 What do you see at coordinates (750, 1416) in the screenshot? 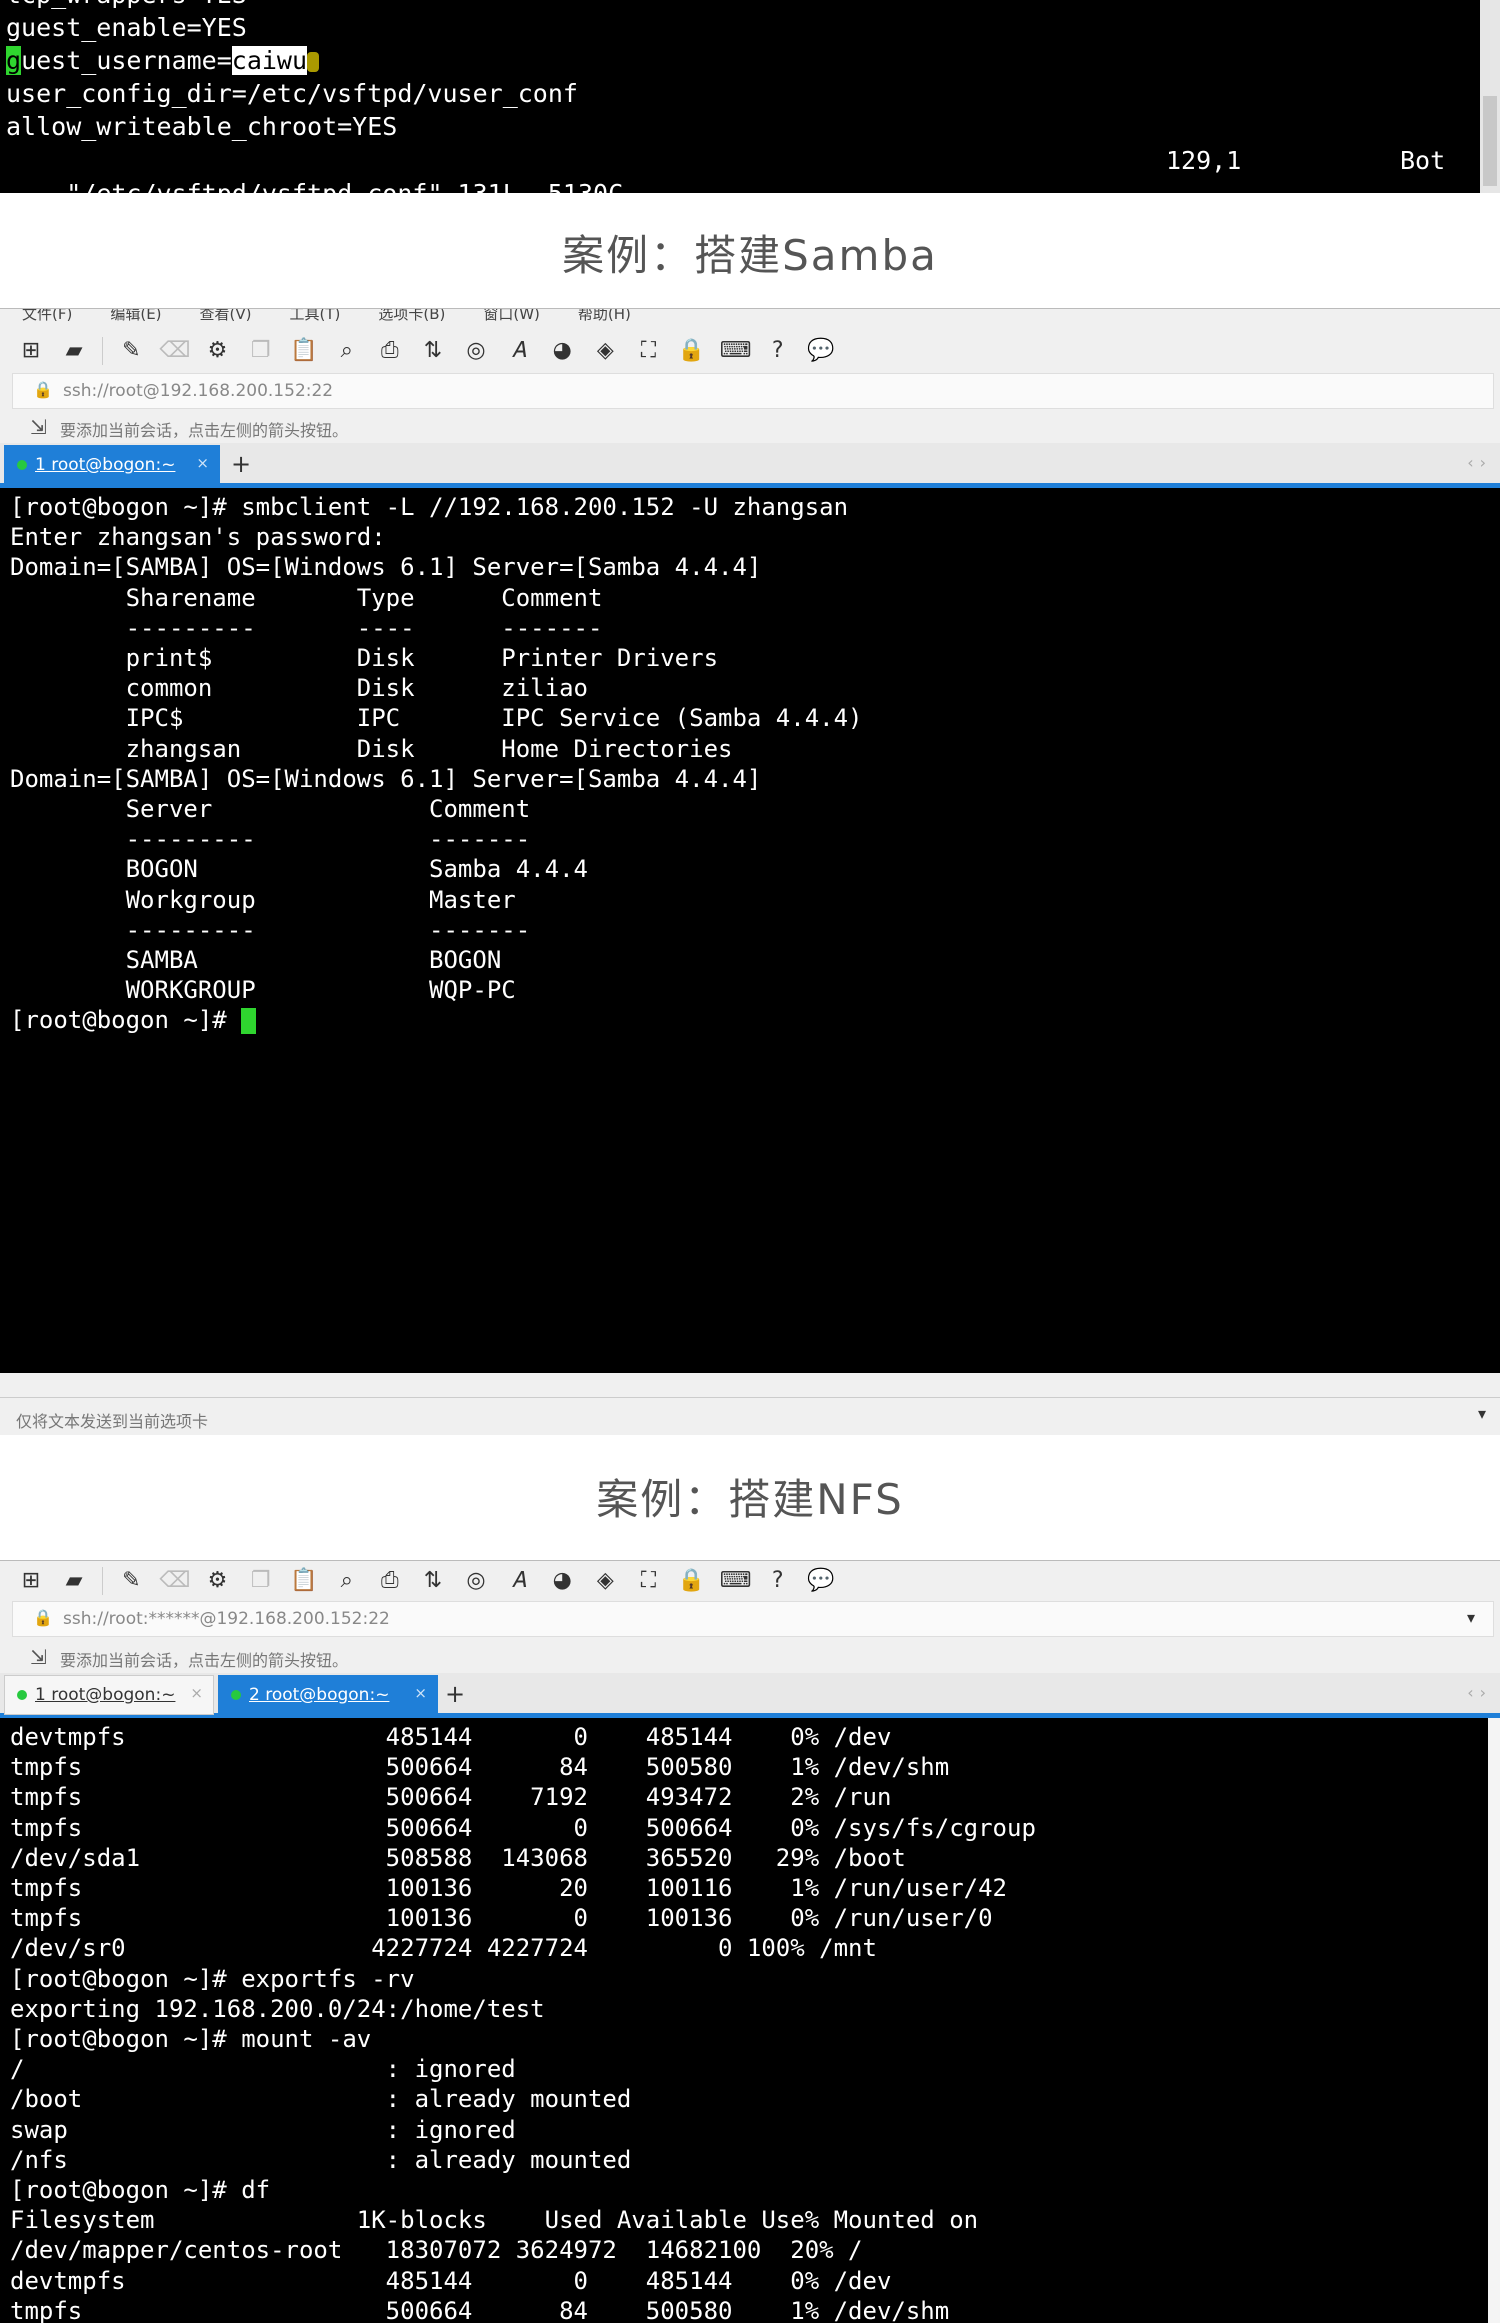
I see `send-text-bar: 仅将文本发送到当前选项卡 ▾` at bounding box center [750, 1416].